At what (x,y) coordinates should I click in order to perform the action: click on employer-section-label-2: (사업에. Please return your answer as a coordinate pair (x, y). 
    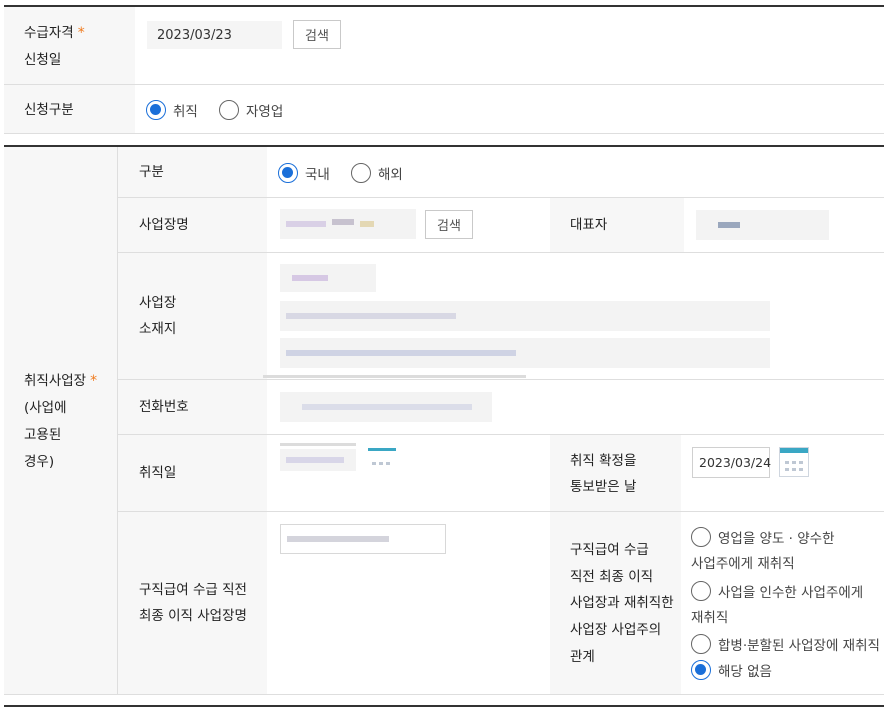
    Looking at the image, I should click on (45, 408).